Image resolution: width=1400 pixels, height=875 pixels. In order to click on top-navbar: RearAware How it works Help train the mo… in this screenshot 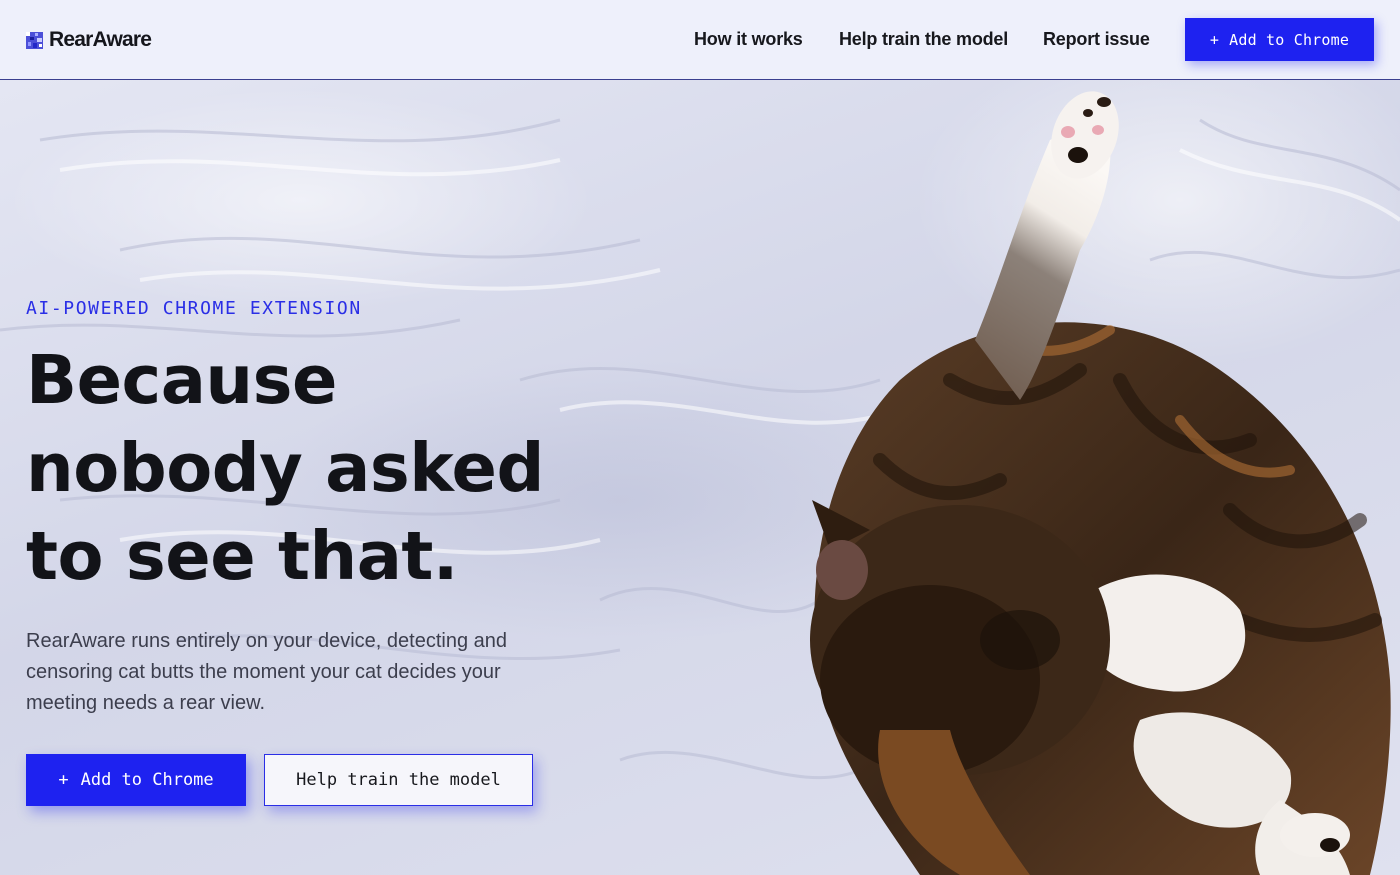, I will do `click(700, 40)`.